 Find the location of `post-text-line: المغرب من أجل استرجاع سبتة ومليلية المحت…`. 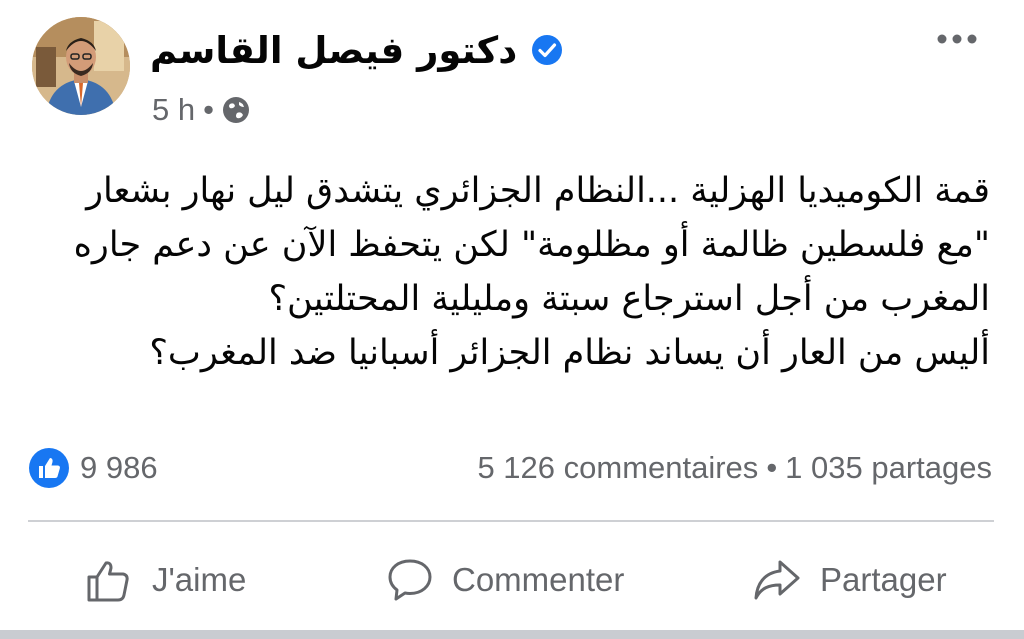

post-text-line: المغرب من أجل استرجاع سبتة ومليلية المحت… is located at coordinates (629, 299).